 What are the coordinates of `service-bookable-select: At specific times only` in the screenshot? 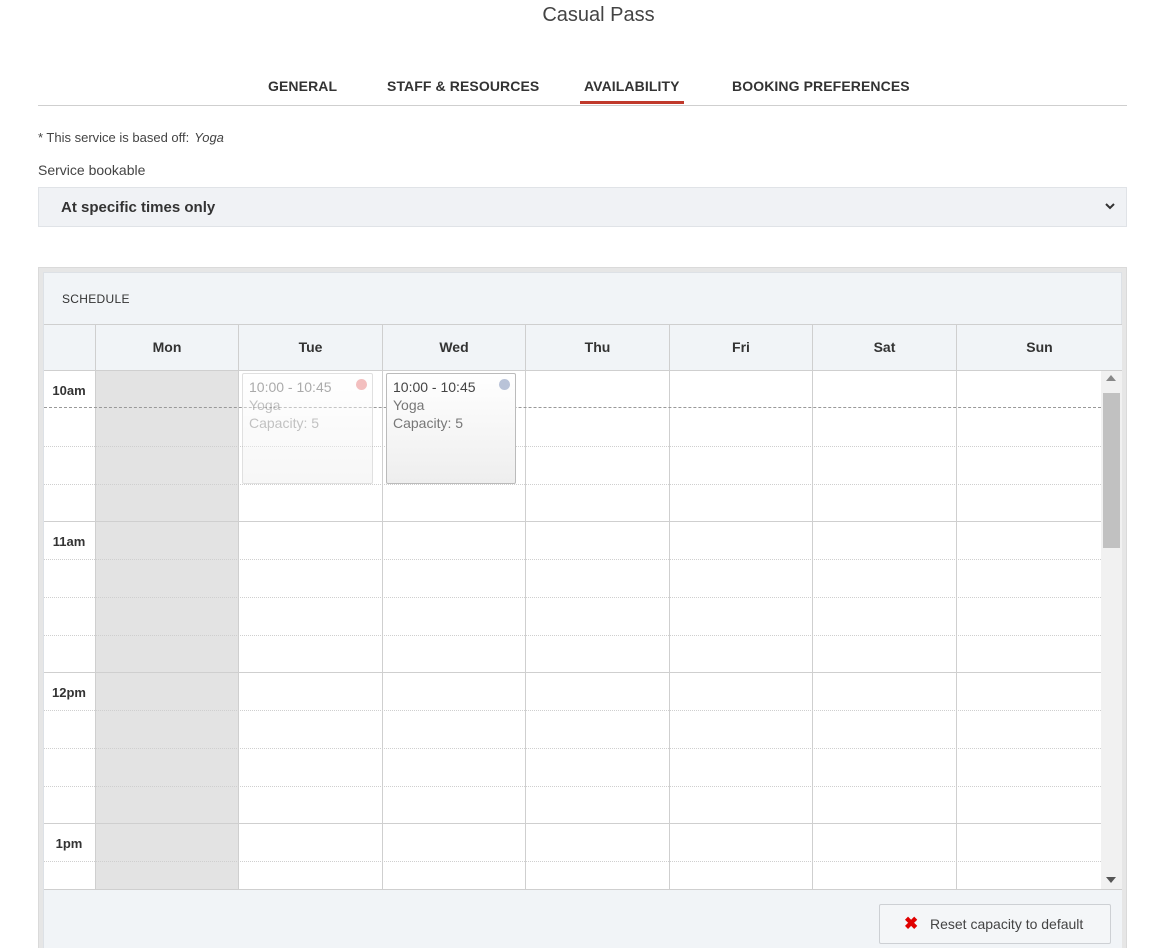 It's located at (582, 207).